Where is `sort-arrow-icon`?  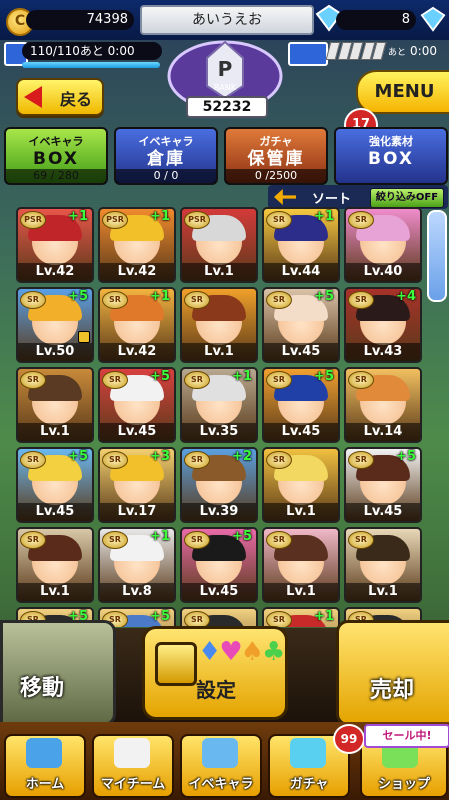
sort-arrow-icon is located at coordinates (285, 197).